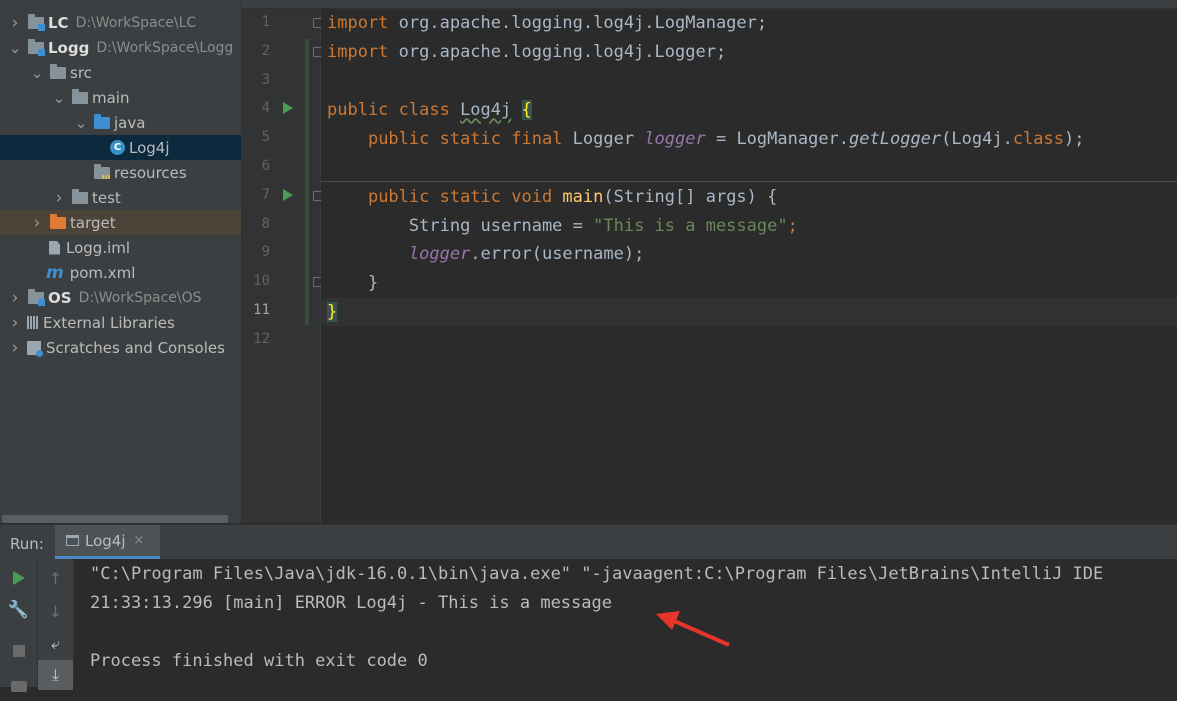 This screenshot has height=701, width=1177. What do you see at coordinates (19, 625) in the screenshot?
I see `run-toolbar: 🔧` at bounding box center [19, 625].